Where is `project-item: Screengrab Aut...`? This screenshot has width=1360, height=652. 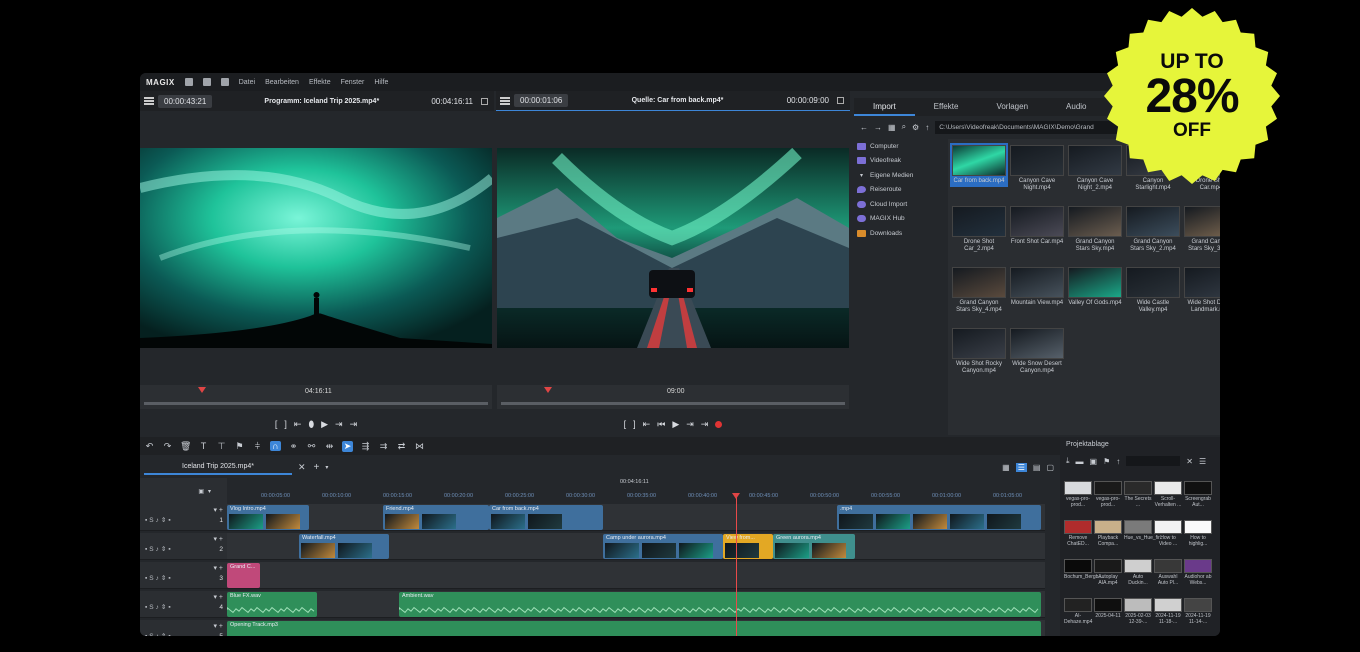 project-item: Screengrab Aut... is located at coordinates (1198, 494).